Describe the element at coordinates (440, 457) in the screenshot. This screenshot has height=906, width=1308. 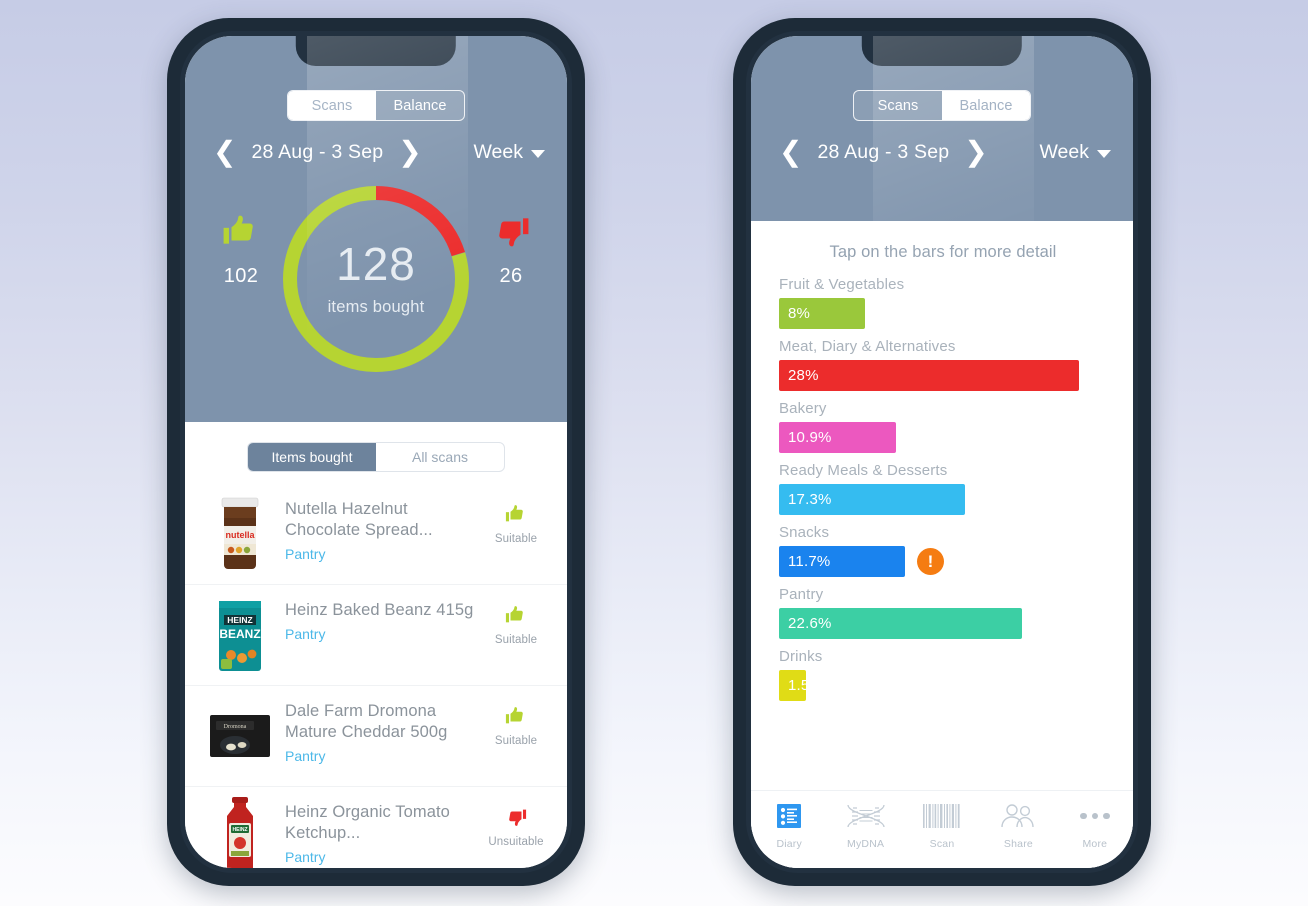
I see `toggle-option-all-scans: All scans` at that location.